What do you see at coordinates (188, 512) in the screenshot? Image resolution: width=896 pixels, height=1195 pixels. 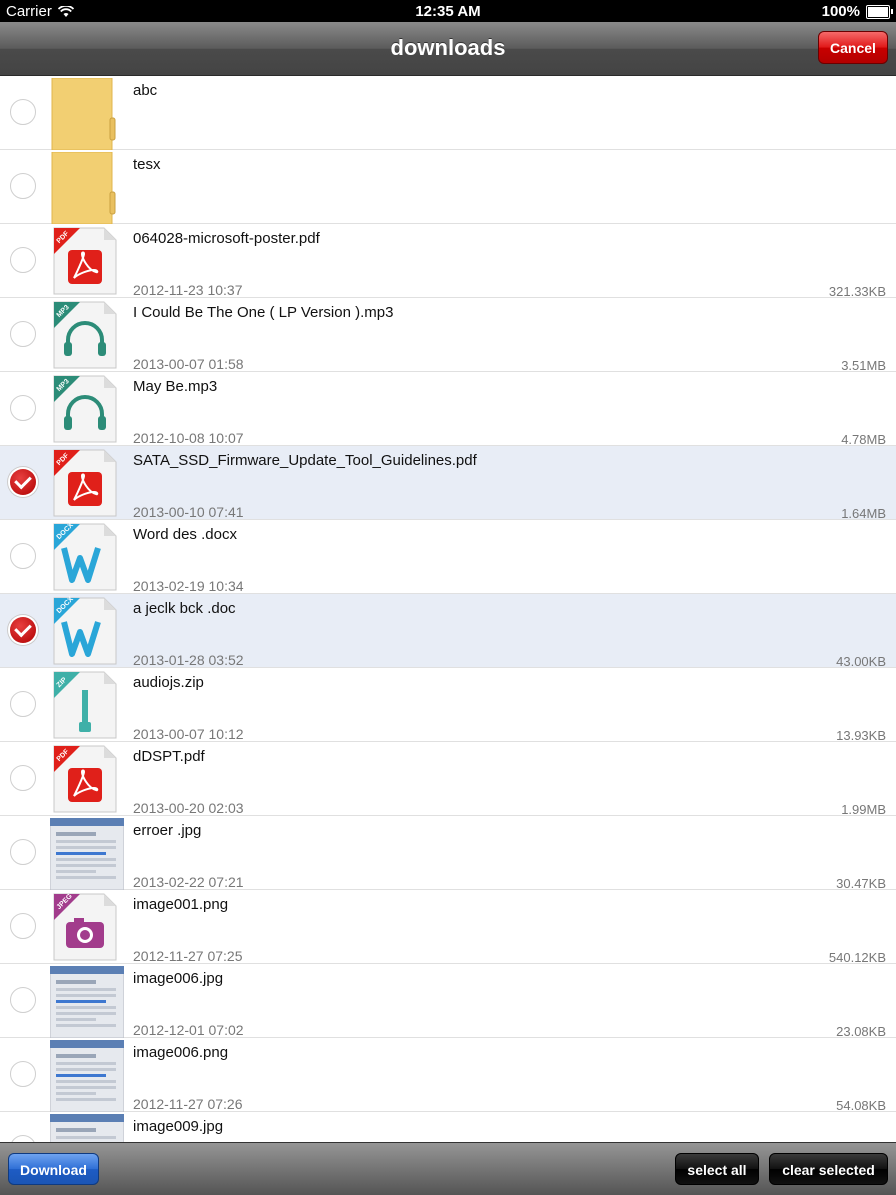 I see `file-date: 2013-00-10 07:41` at bounding box center [188, 512].